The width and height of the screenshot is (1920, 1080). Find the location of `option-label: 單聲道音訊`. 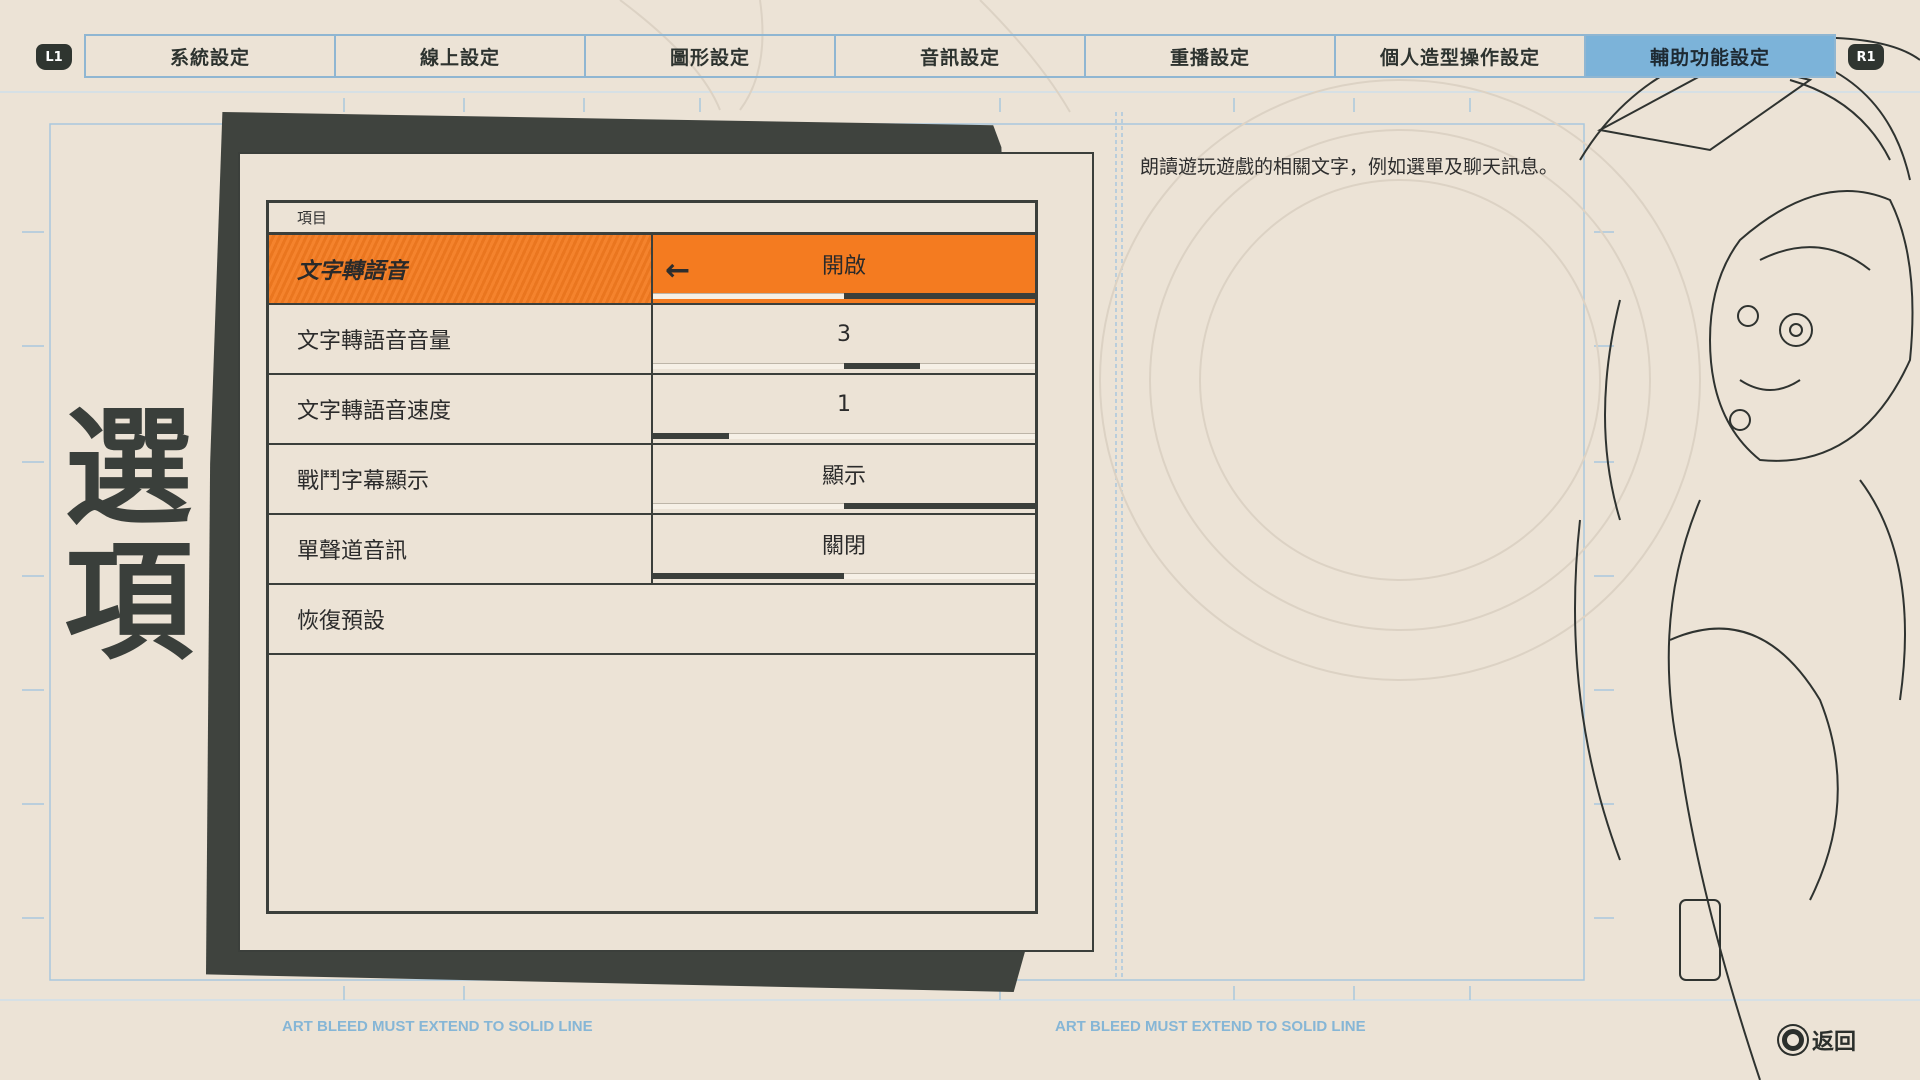

option-label: 單聲道音訊 is located at coordinates (461, 549).